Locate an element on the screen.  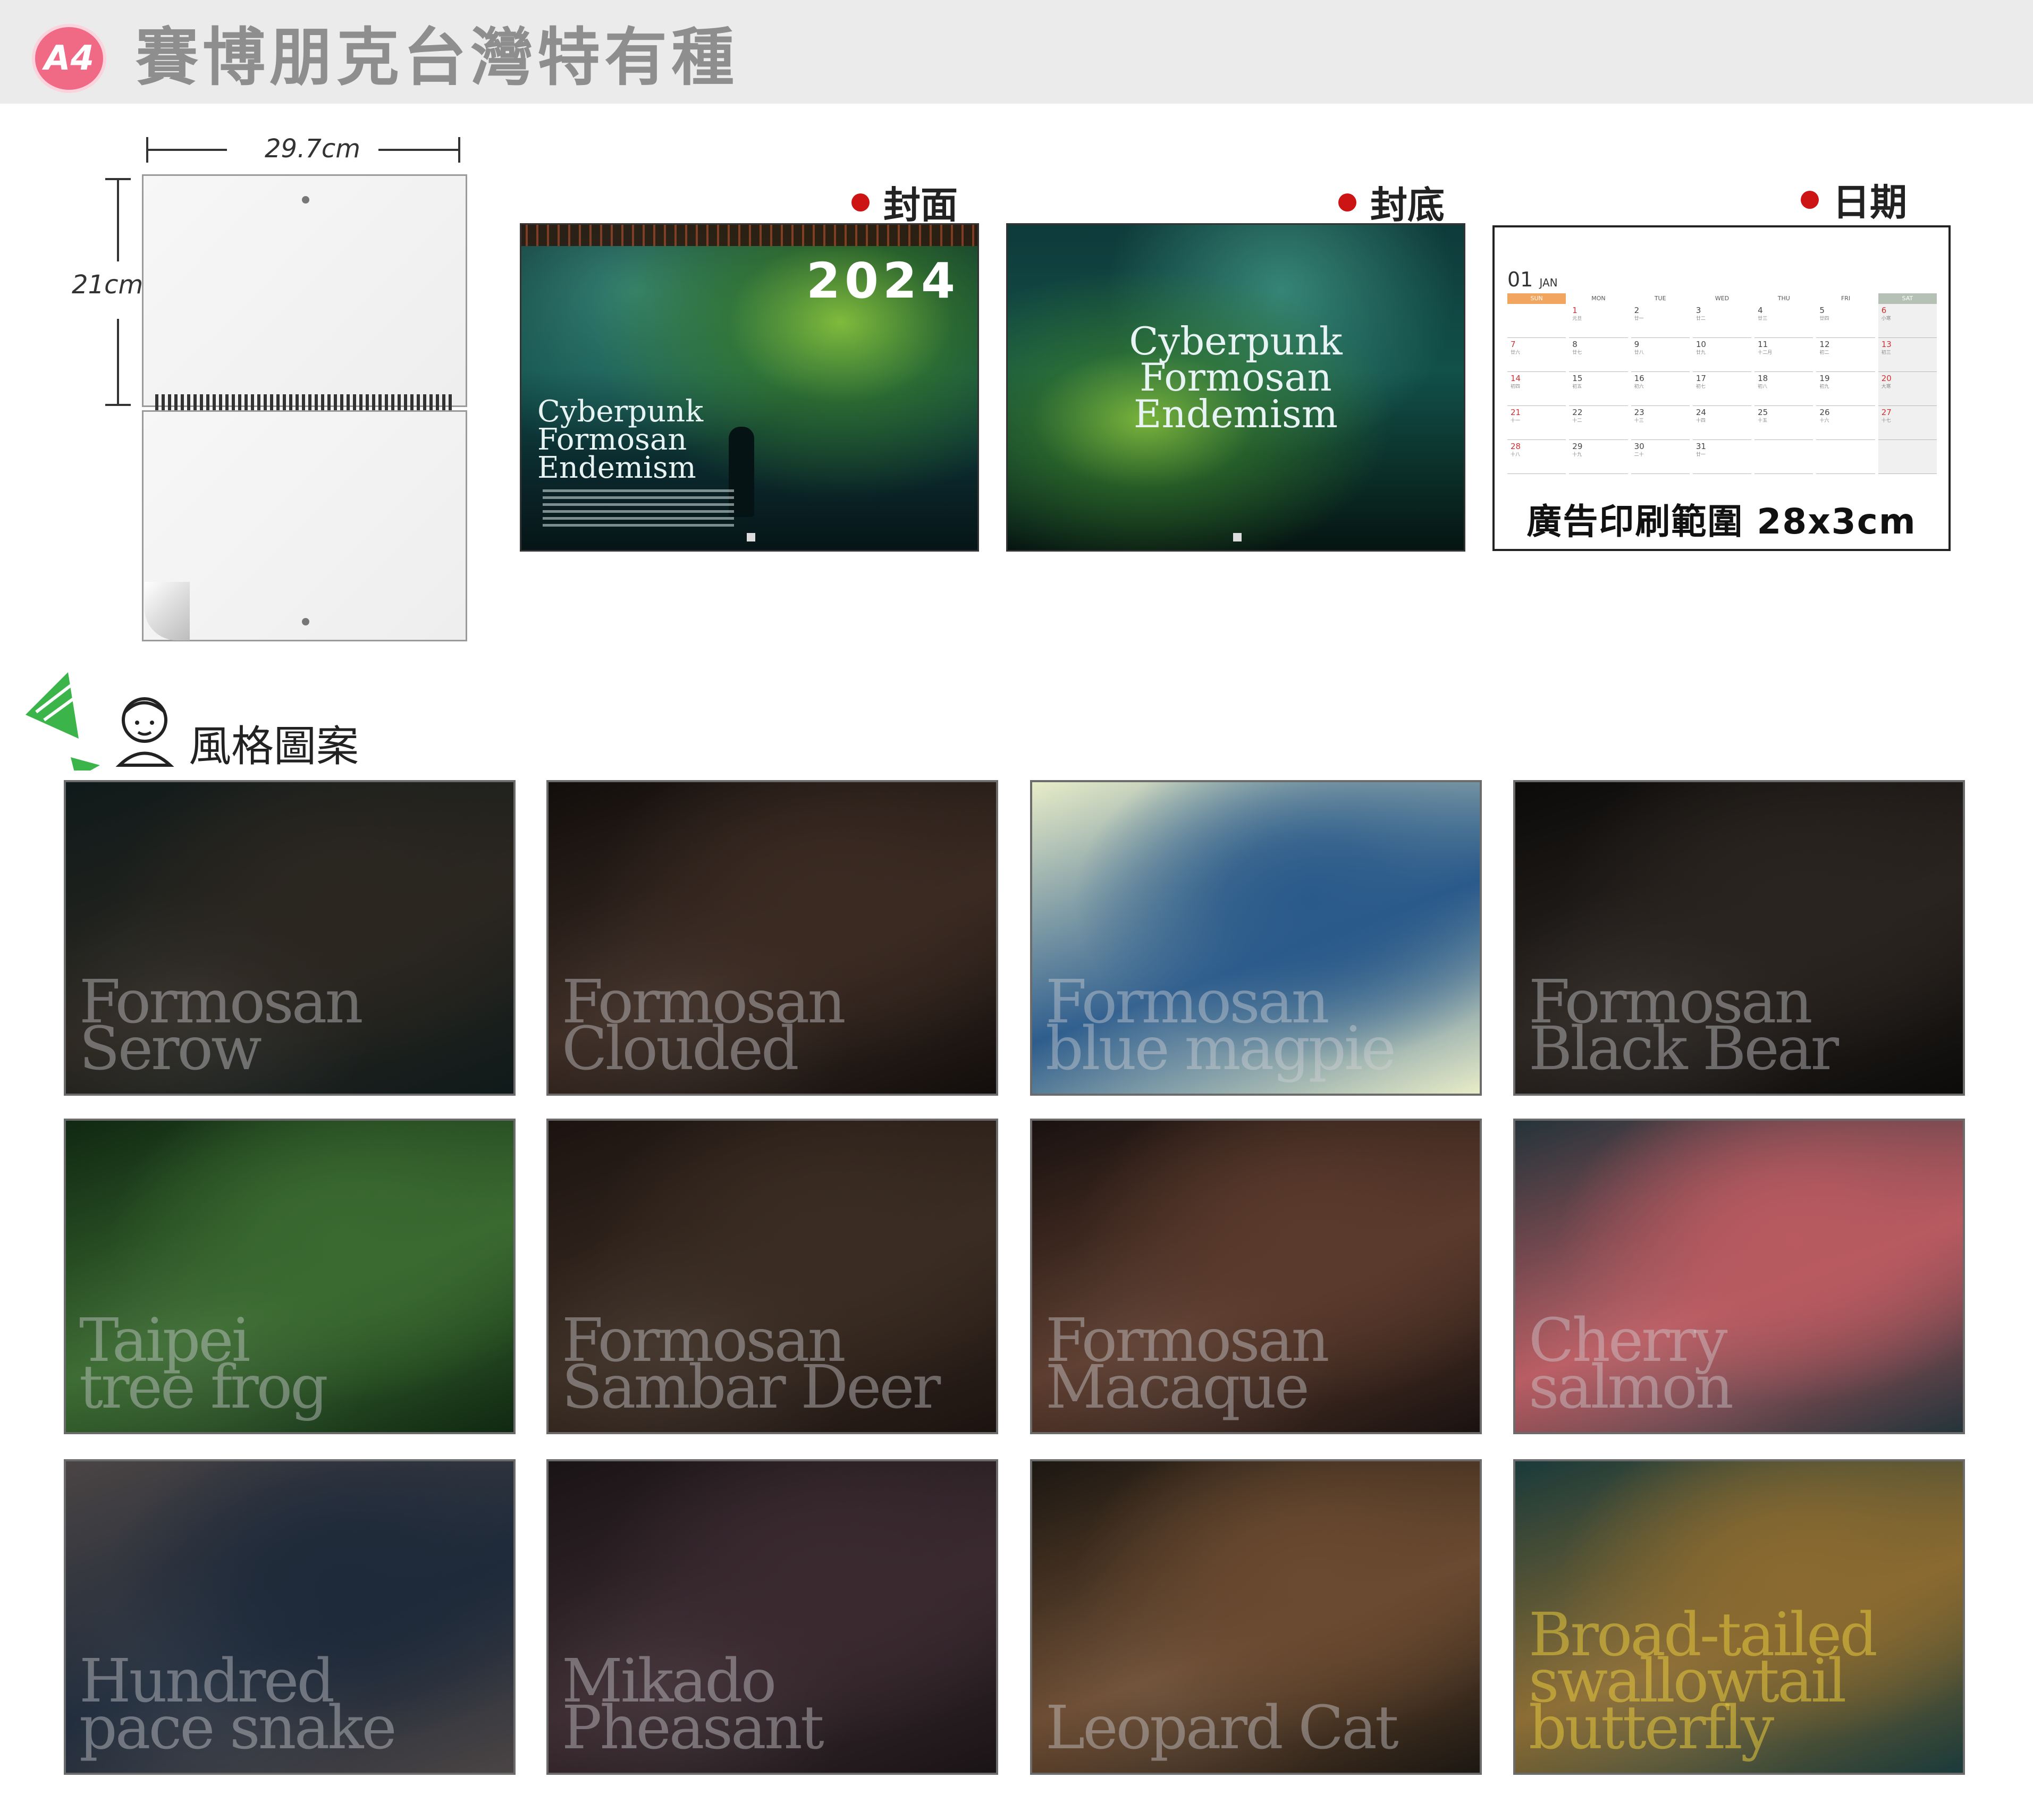
calendar-top-sheet is located at coordinates (304, 290).